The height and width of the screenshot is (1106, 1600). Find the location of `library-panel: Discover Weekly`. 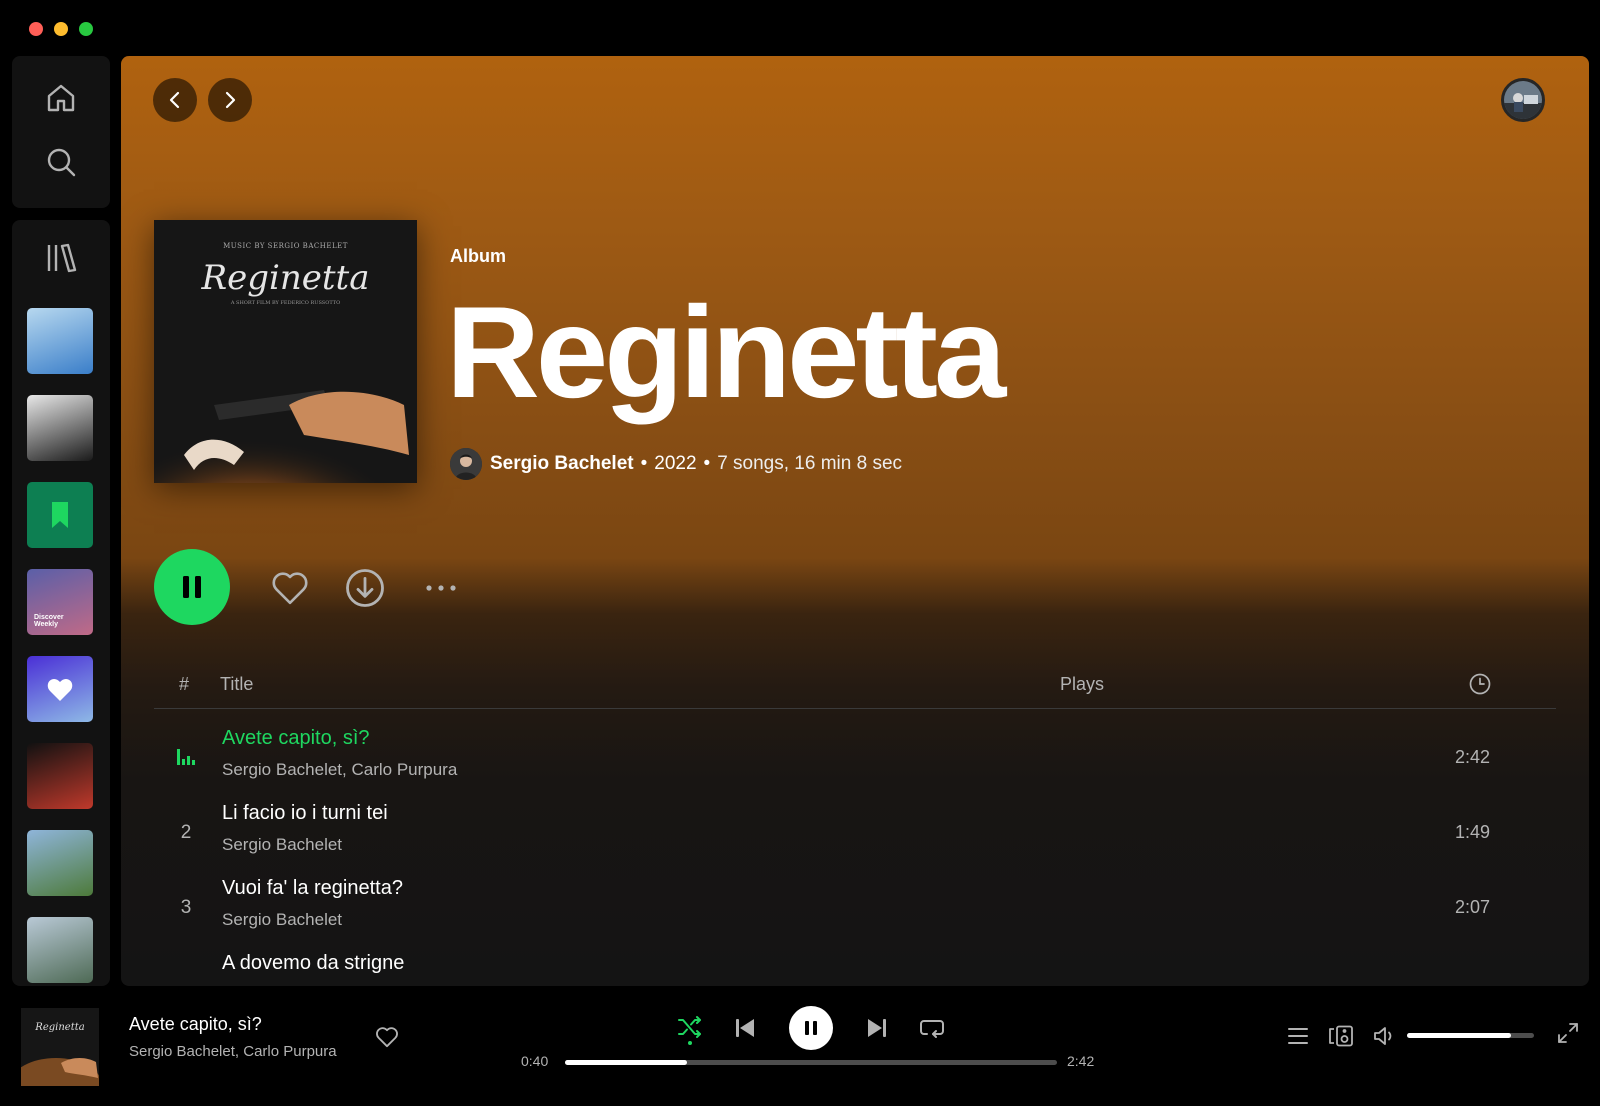

library-panel: Discover Weekly is located at coordinates (61, 603).